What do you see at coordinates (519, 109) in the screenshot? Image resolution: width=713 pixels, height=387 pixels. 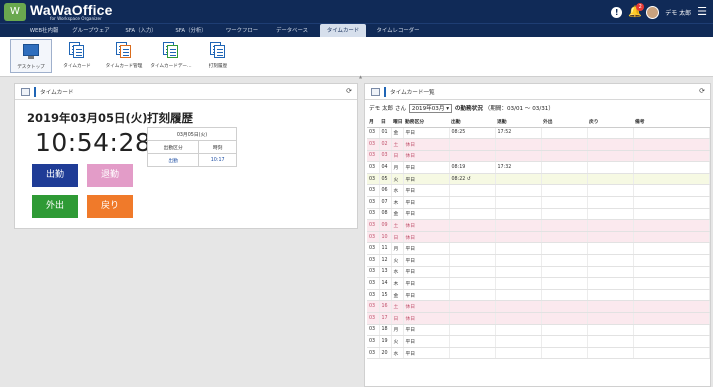 I see `period-label: （期間：03/01 〜 03/31）` at bounding box center [519, 109].